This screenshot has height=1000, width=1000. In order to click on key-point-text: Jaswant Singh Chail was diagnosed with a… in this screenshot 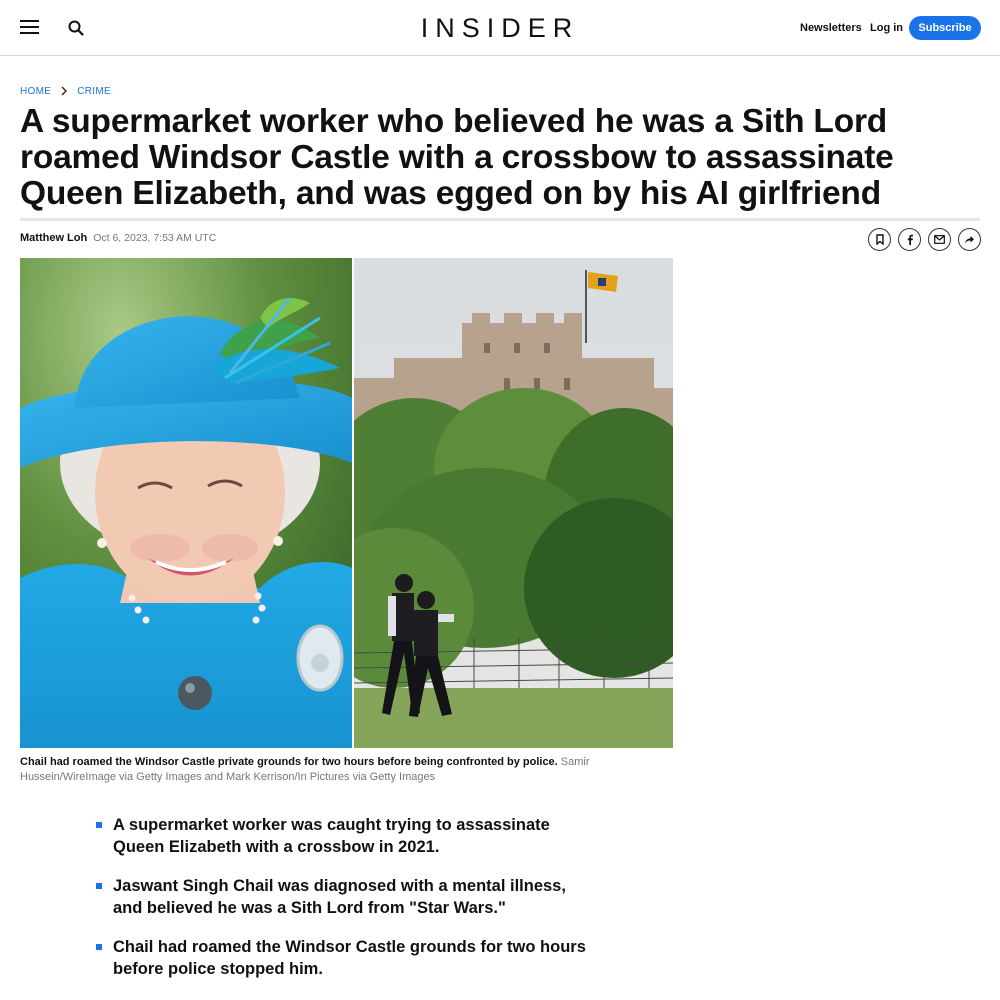, I will do `click(339, 897)`.